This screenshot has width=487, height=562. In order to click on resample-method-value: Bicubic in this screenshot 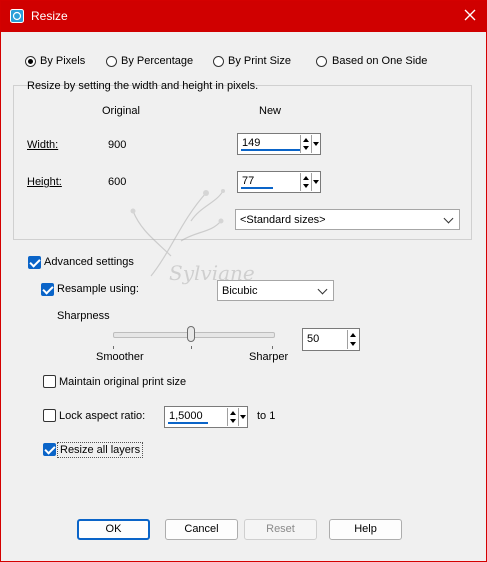, I will do `click(240, 291)`.